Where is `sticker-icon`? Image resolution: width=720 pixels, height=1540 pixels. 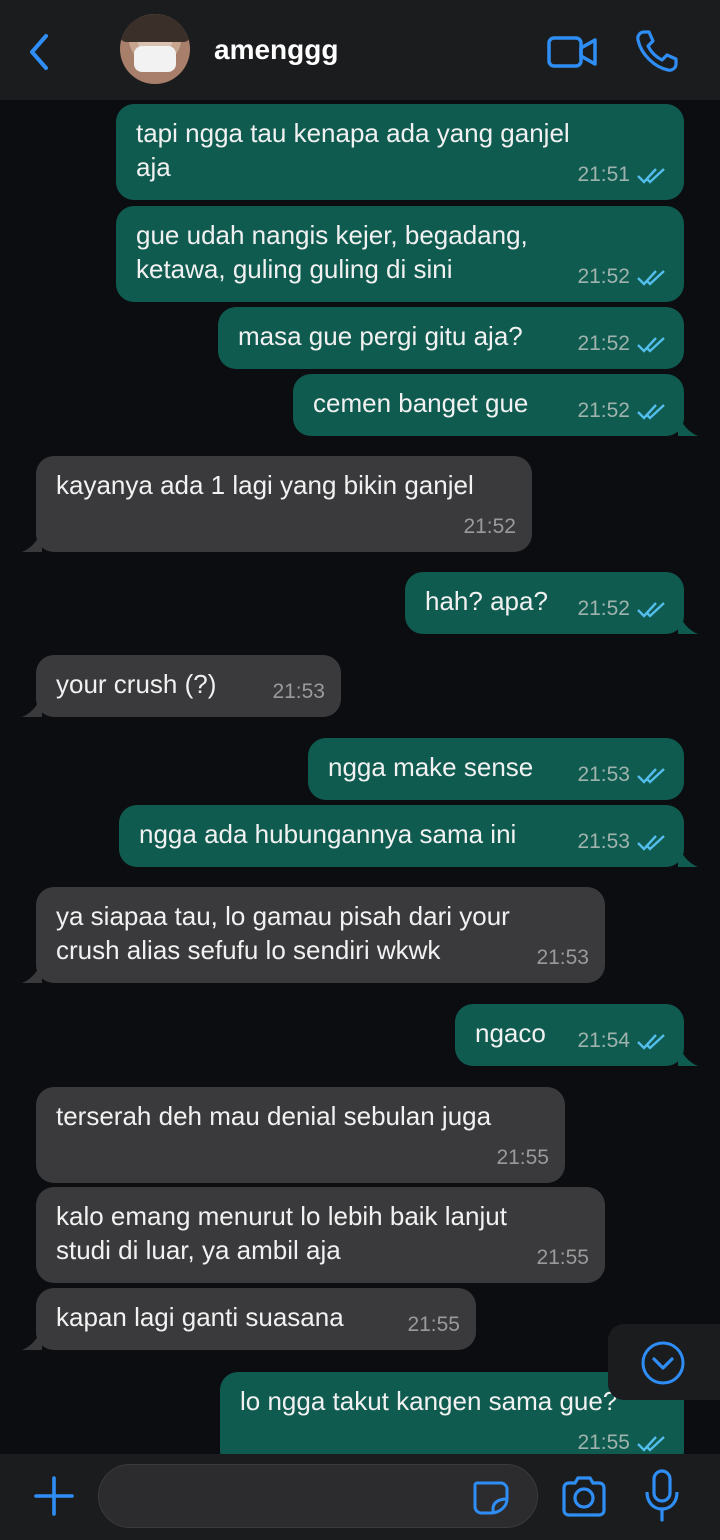 sticker-icon is located at coordinates (491, 1497).